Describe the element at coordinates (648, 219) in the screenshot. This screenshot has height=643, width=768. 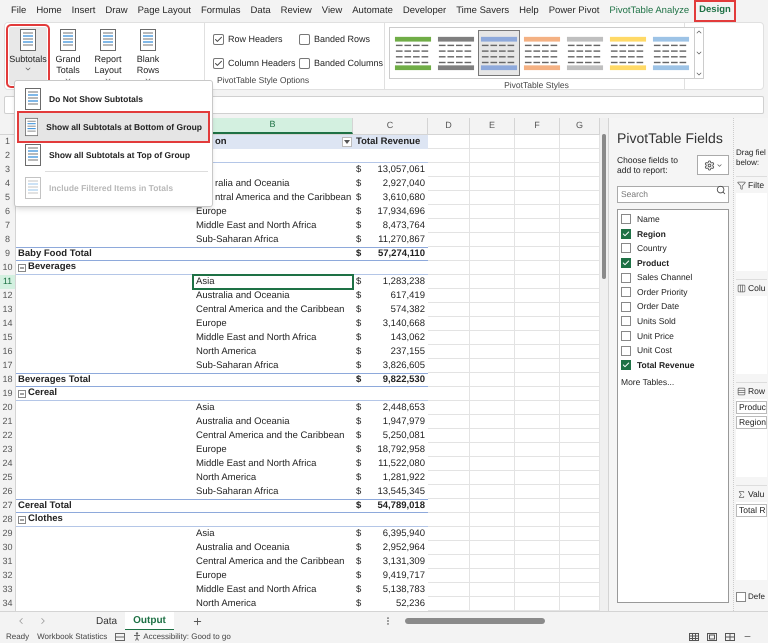
I see `field-label: Name` at that location.